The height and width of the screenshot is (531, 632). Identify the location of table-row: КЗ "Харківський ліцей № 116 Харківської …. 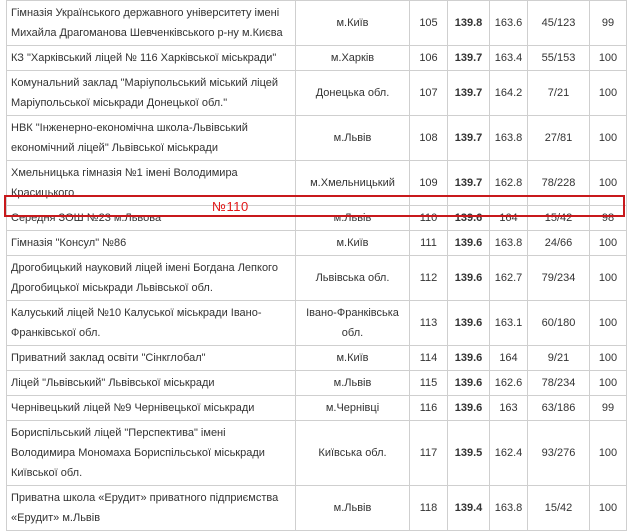
(316, 58).